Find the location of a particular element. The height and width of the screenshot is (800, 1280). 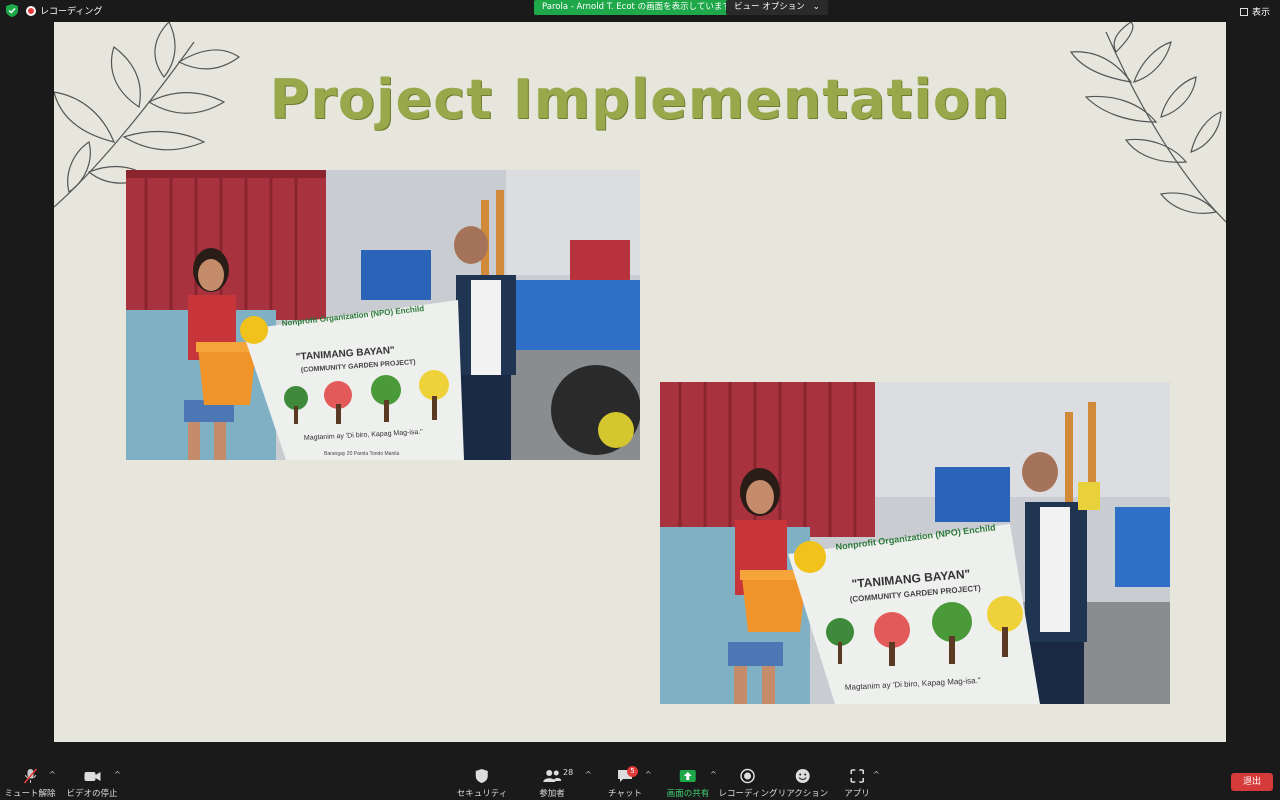

recording-indicator: レコーディング is located at coordinates (64, 10).